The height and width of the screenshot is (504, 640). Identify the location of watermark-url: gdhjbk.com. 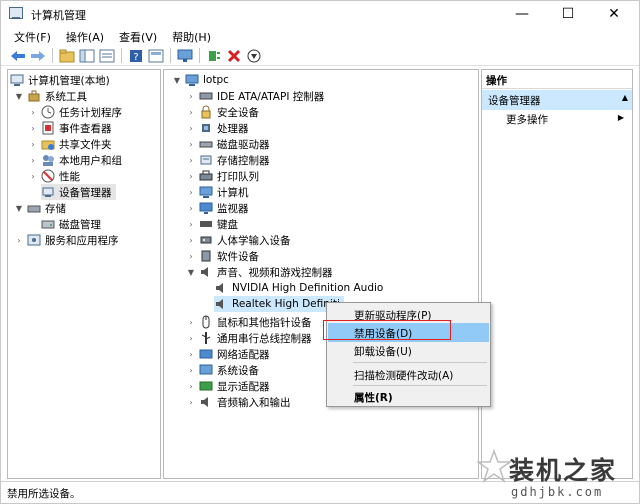
(557, 492).